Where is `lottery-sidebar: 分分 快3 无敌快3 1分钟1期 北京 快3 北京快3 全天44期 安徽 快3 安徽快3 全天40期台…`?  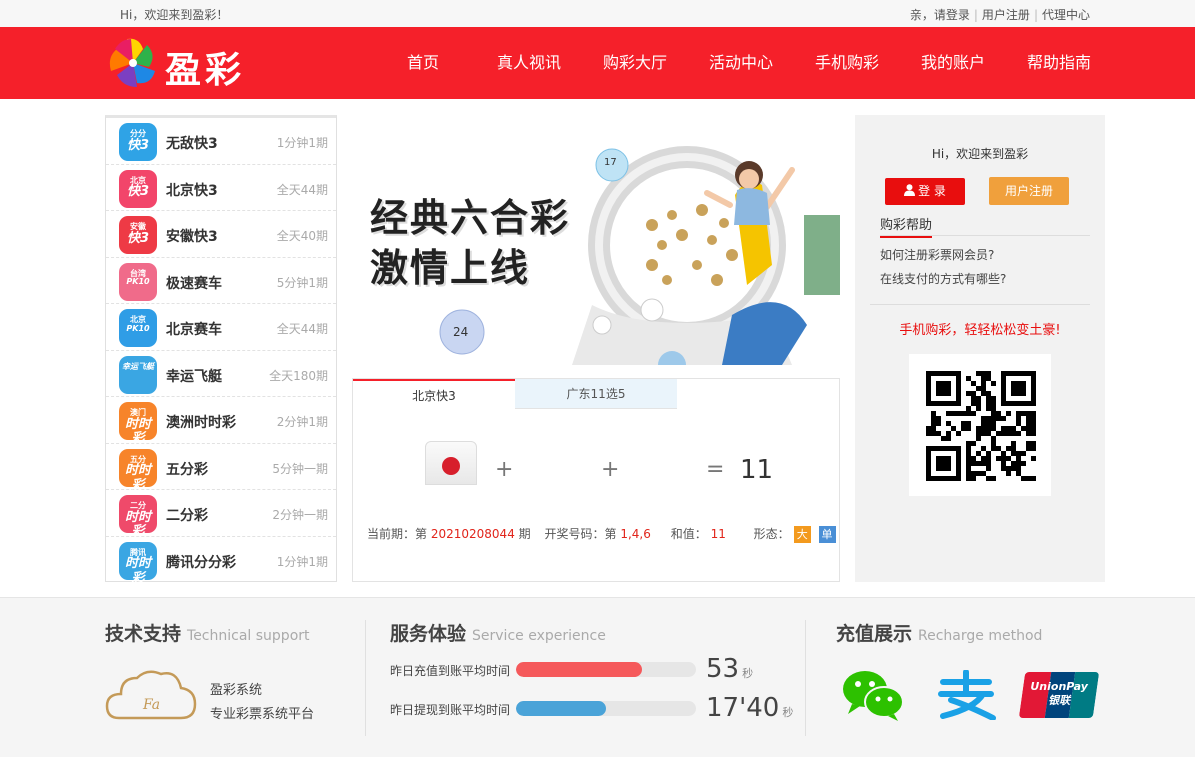 lottery-sidebar: 分分 快3 无敌快3 1分钟1期 北京 快3 北京快3 全天44期 安徽 快3 安徽快3 全天40期台… is located at coordinates (221, 350).